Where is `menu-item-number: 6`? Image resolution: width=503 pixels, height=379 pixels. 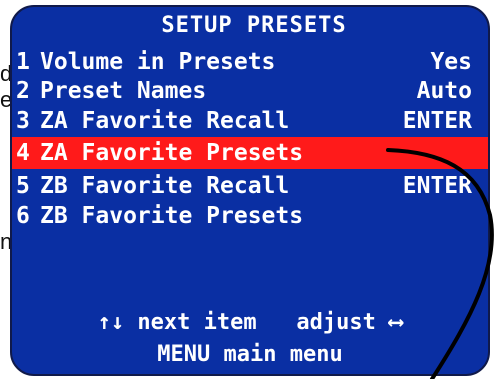
menu-item-number: 6 is located at coordinates (23, 216).